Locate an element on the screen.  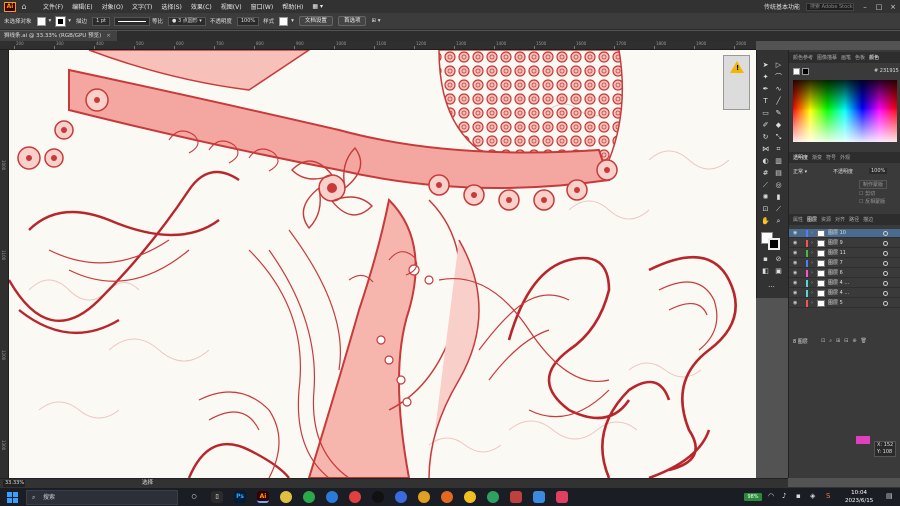
screen-mode-icon: ▣ is located at coordinates (778, 271).